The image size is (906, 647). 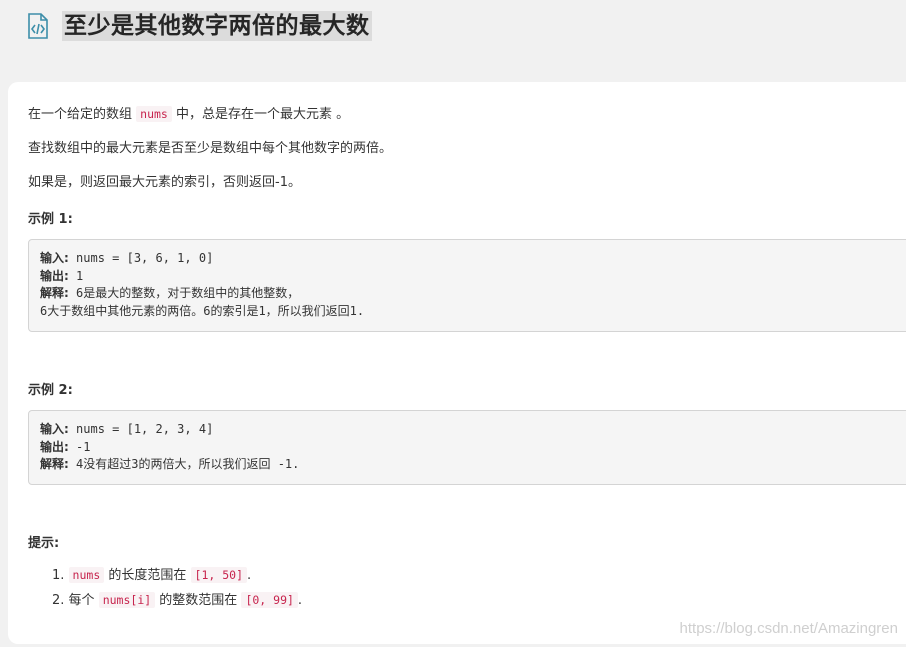 I want to click on explain-value: 4没有超过3的两倍大，所以我们返回 -1., so click(x=184, y=464).